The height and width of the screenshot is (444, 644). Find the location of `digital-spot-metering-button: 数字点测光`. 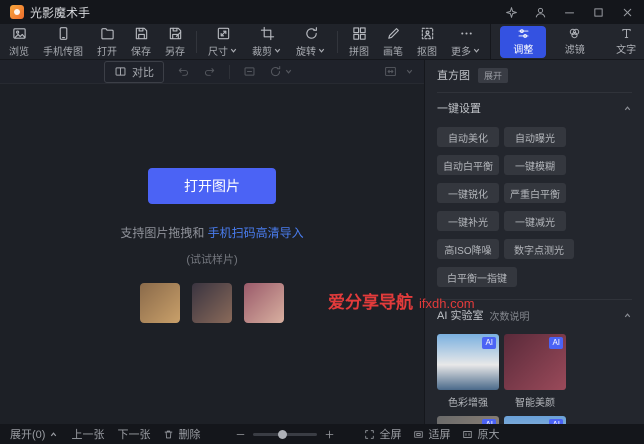

digital-spot-metering-button: 数字点测光 is located at coordinates (539, 249).